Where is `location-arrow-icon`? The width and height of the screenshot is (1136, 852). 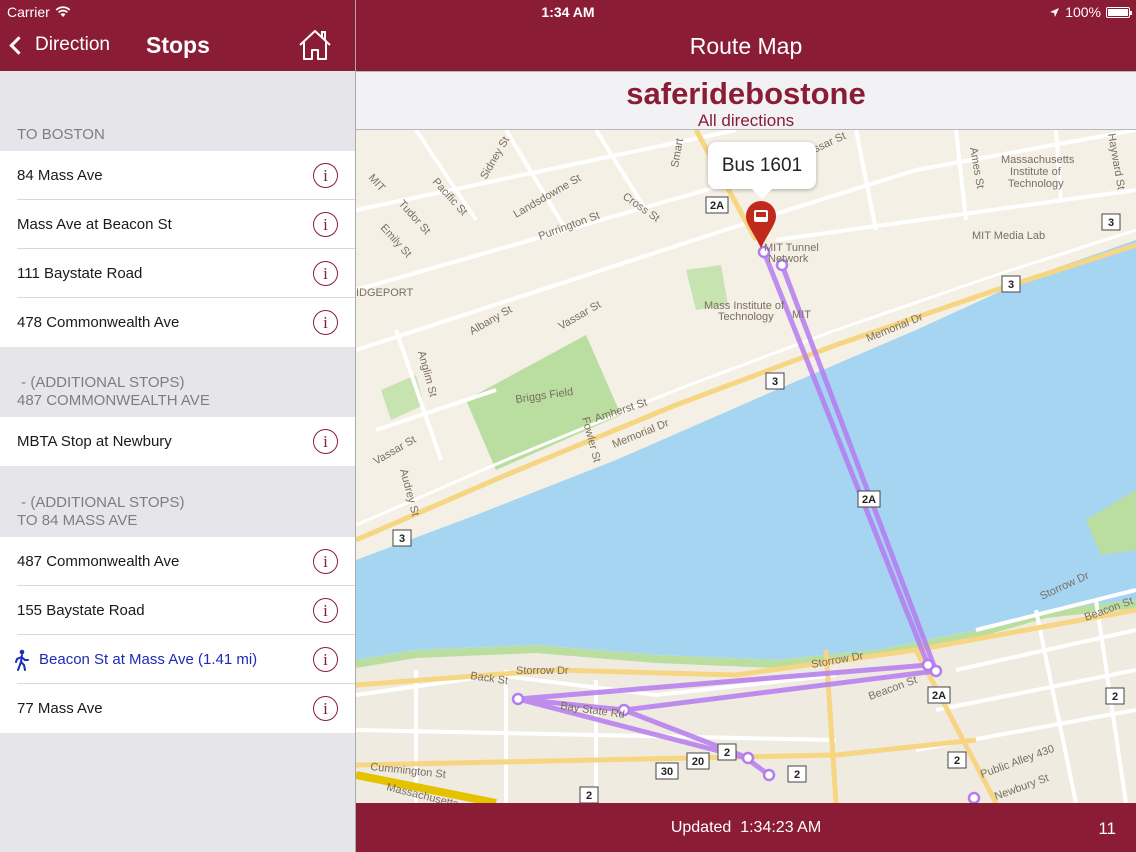 location-arrow-icon is located at coordinates (1055, 12).